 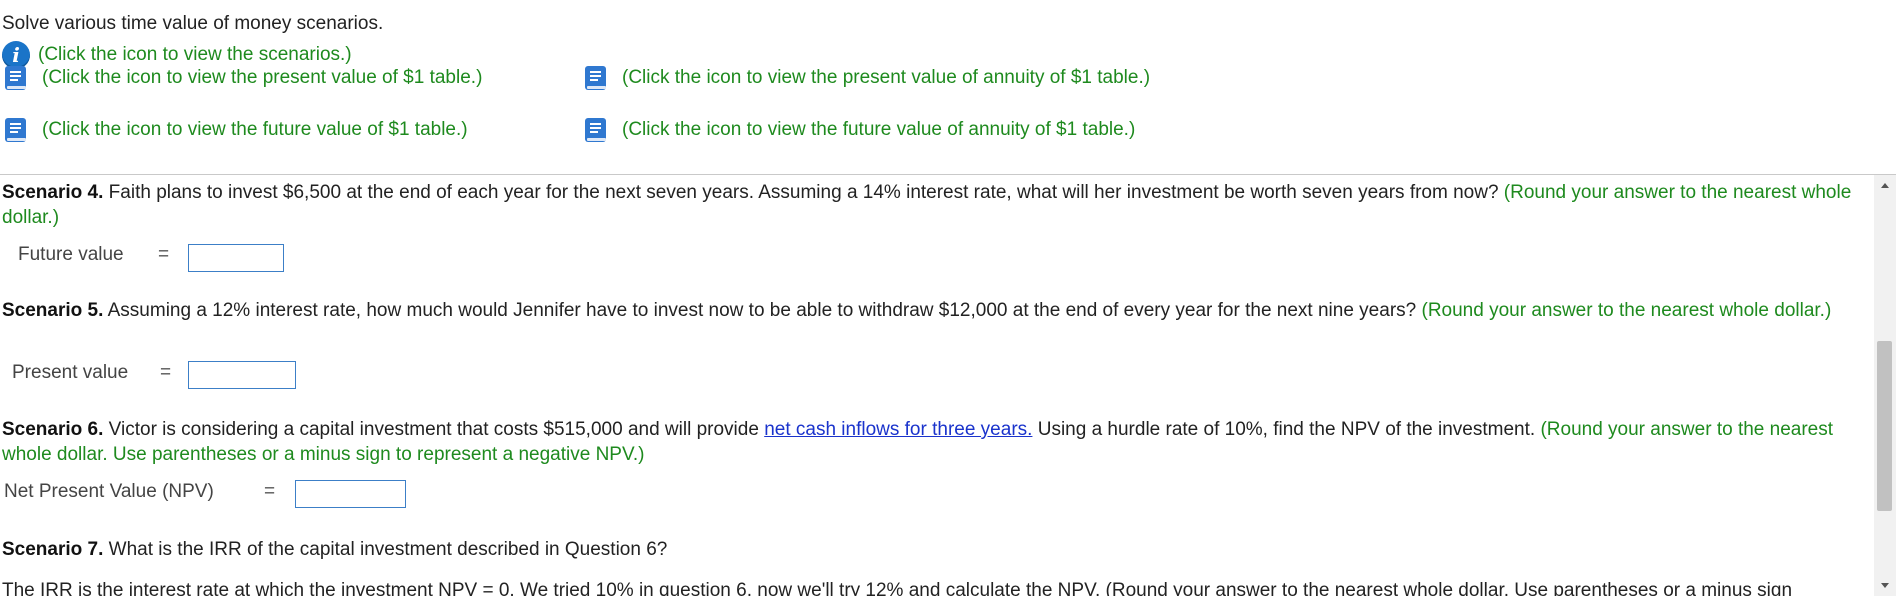 I want to click on npv-label: Net Present Value (NPV), so click(x=109, y=491).